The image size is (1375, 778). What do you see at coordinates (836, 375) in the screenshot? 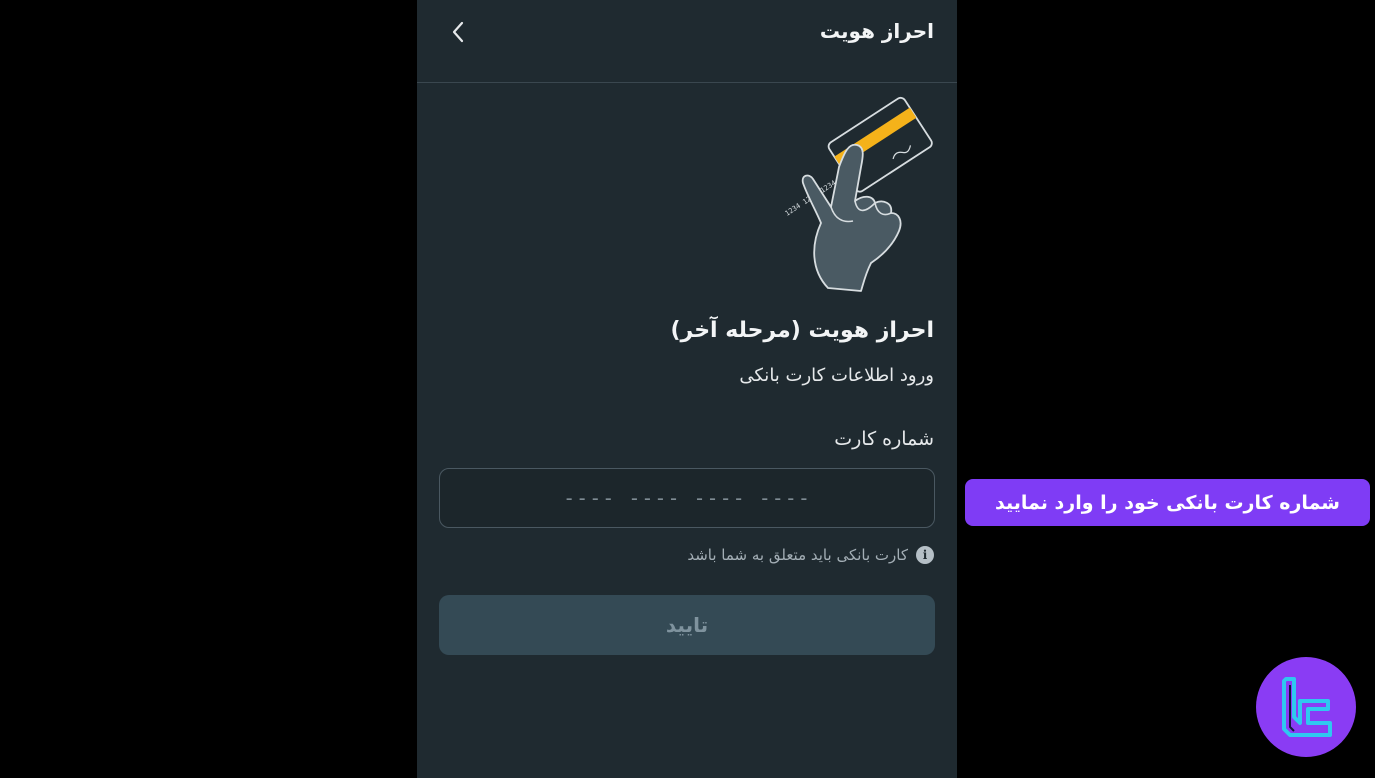
I see `page-subtitle: ورود اطلاعات کارت بانکی` at bounding box center [836, 375].